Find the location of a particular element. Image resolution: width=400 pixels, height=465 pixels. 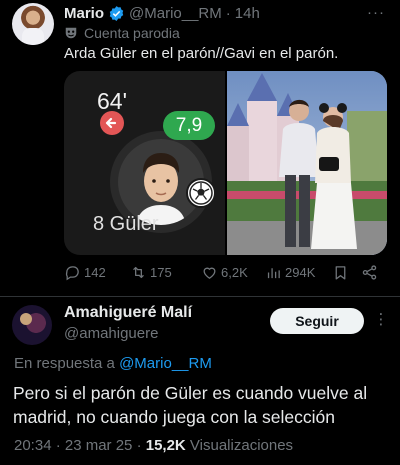

tweet-actions: 142 175 6,2K 294K is located at coordinates (224, 272).